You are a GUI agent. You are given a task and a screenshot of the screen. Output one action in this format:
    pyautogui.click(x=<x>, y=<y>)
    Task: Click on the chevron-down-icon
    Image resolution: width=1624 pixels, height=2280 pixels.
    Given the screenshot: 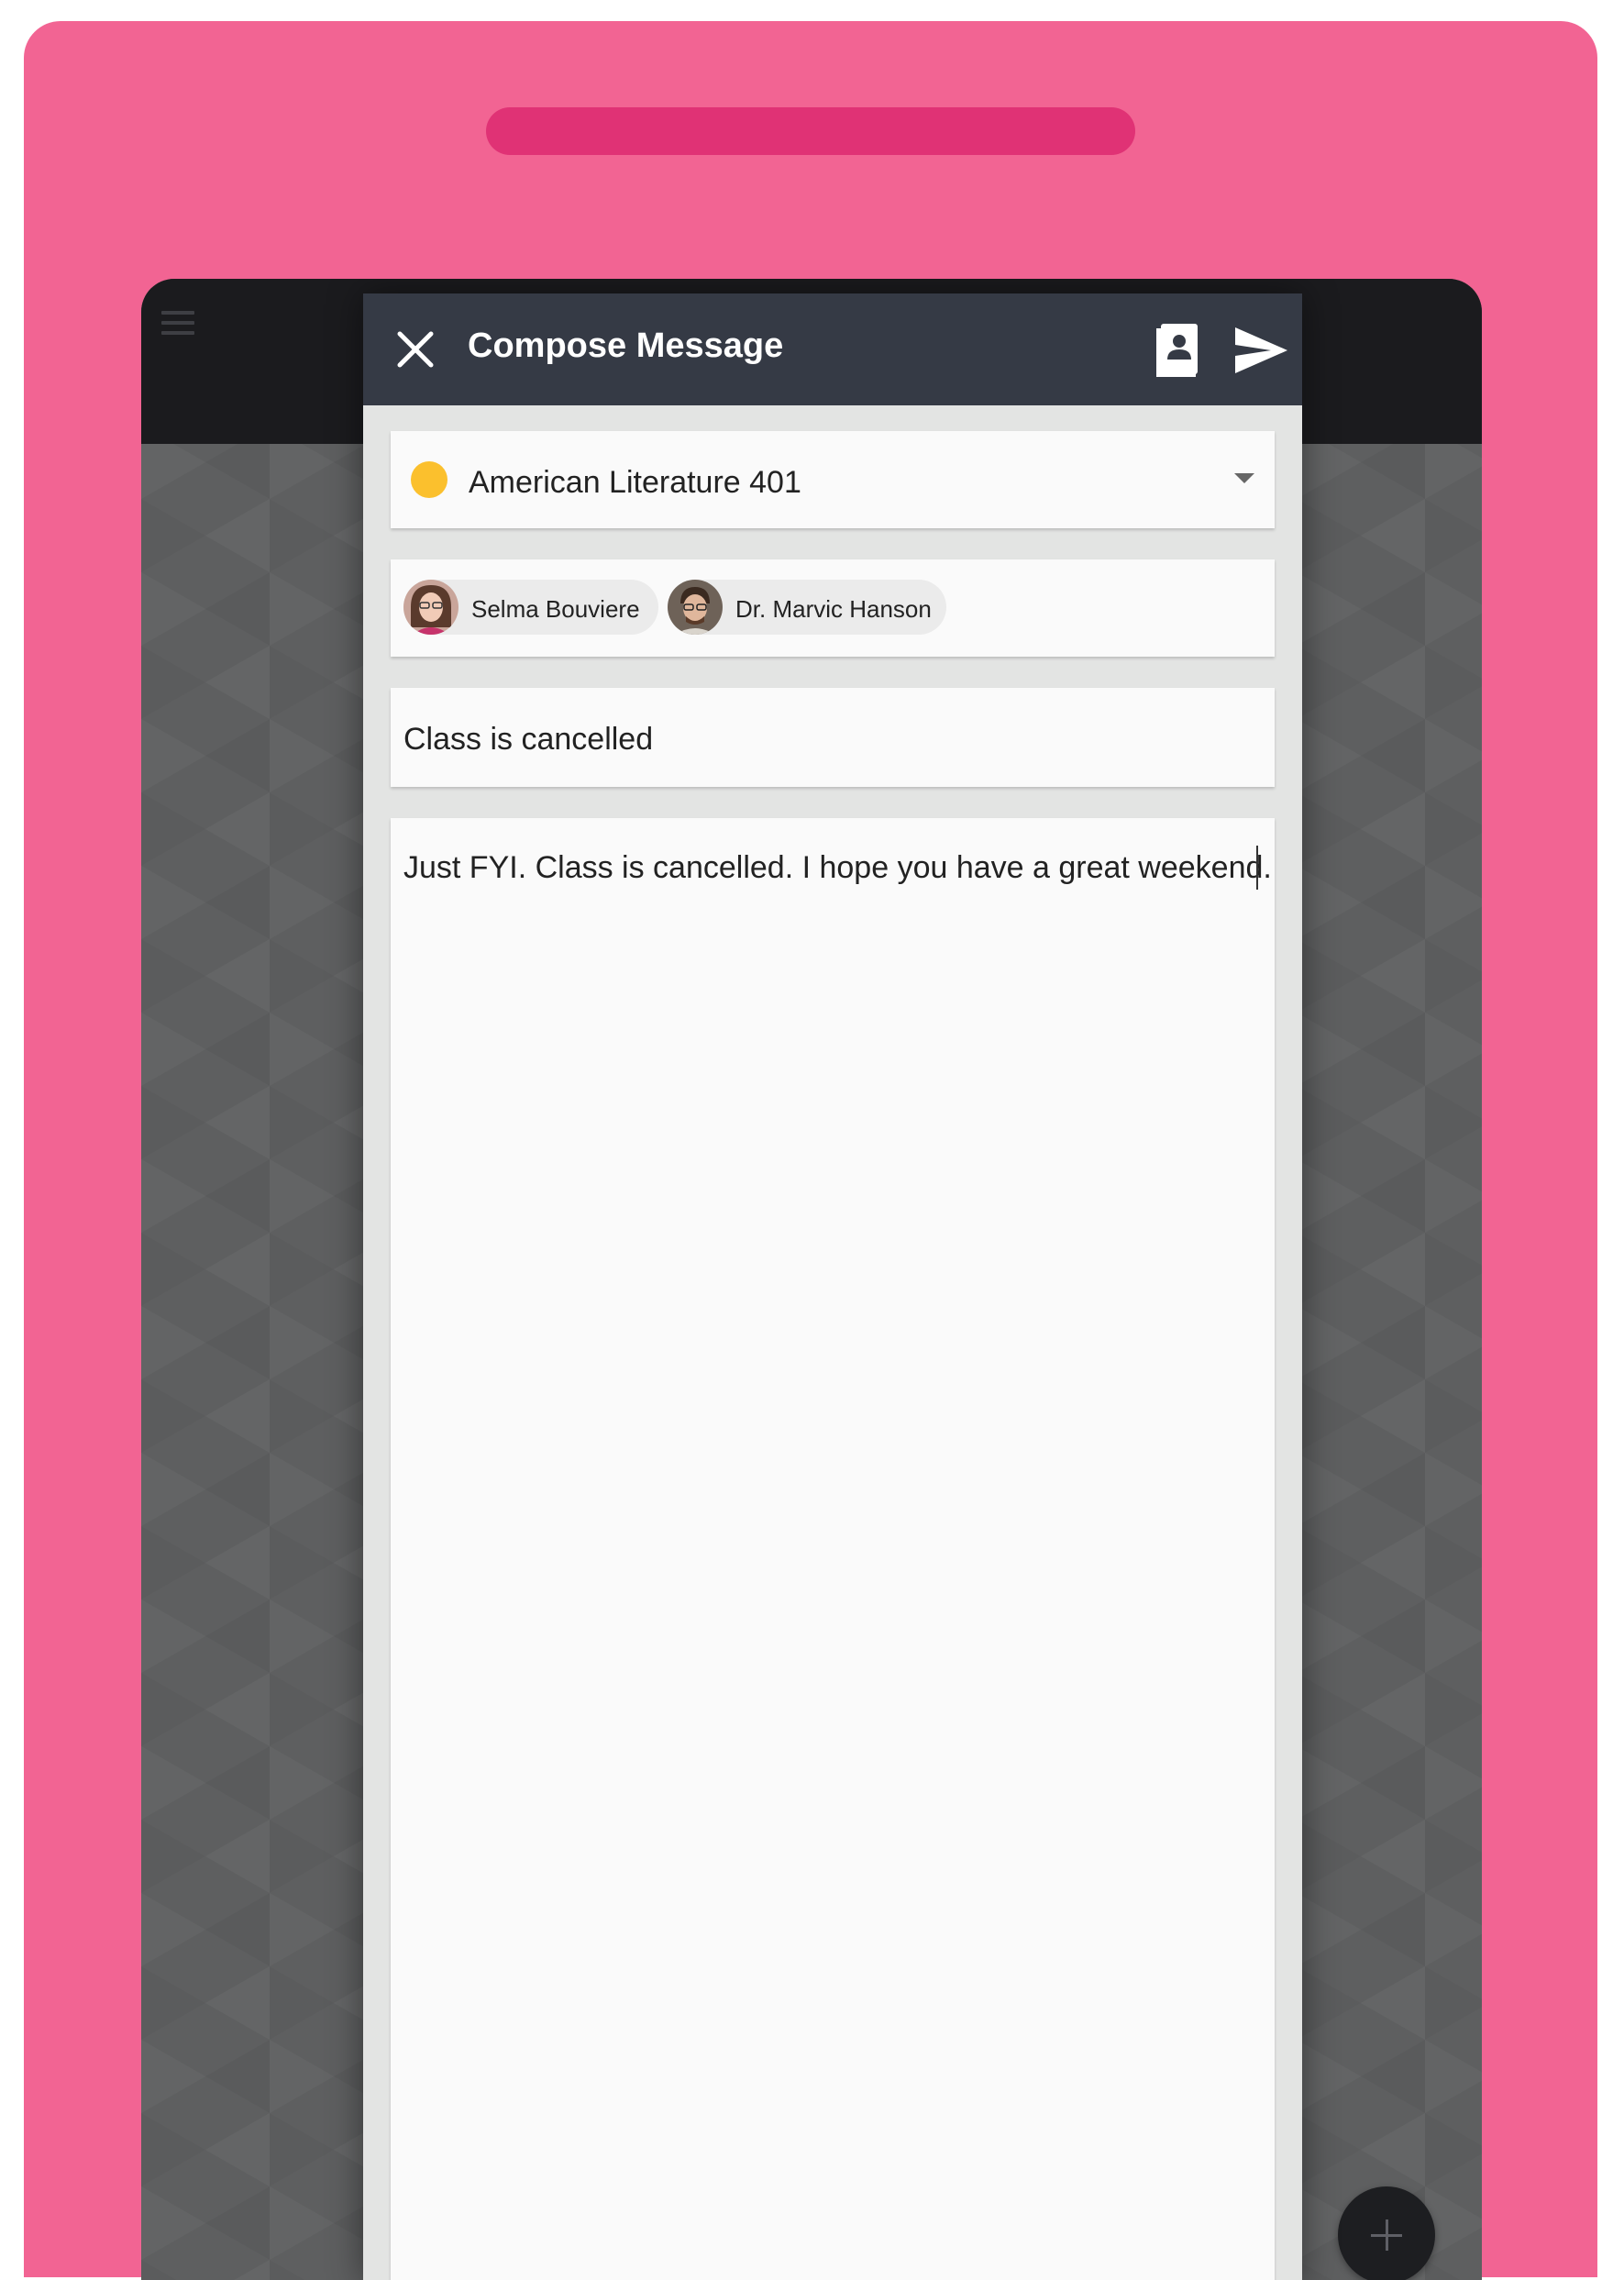 What is the action you would take?
    pyautogui.click(x=1244, y=478)
    